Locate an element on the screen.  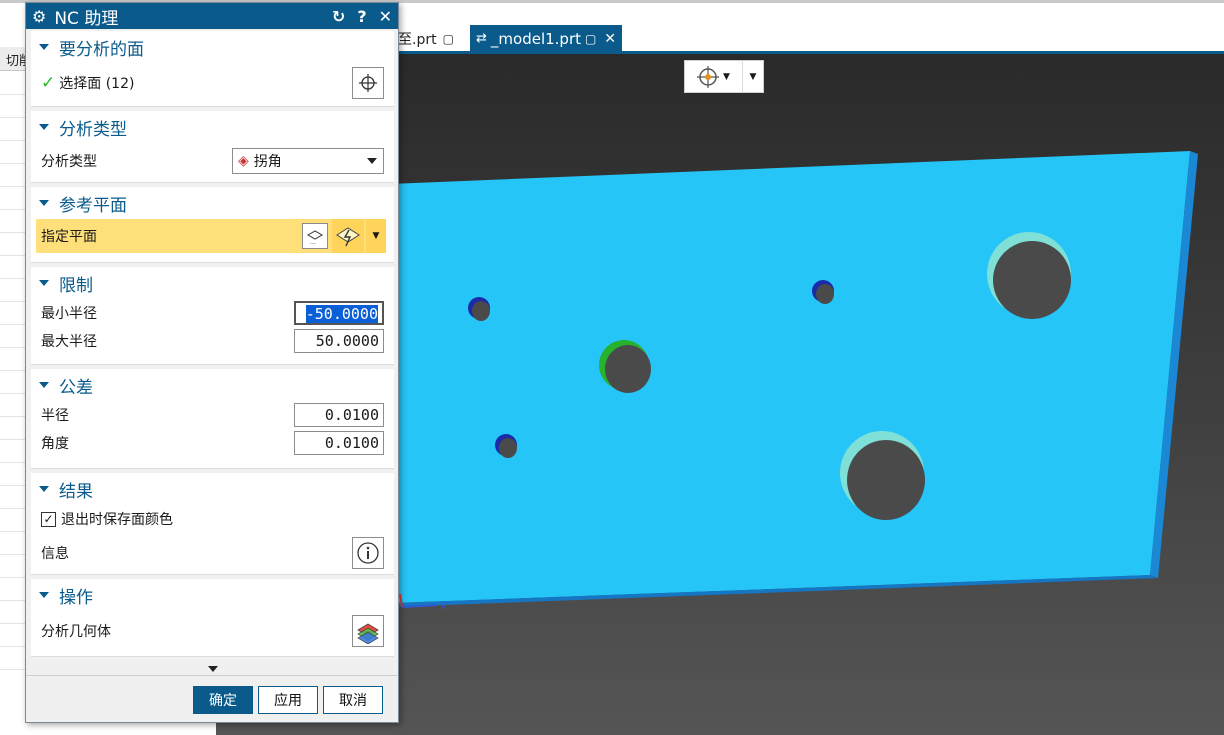
snap-point-button: ▼ is located at coordinates (714, 76).